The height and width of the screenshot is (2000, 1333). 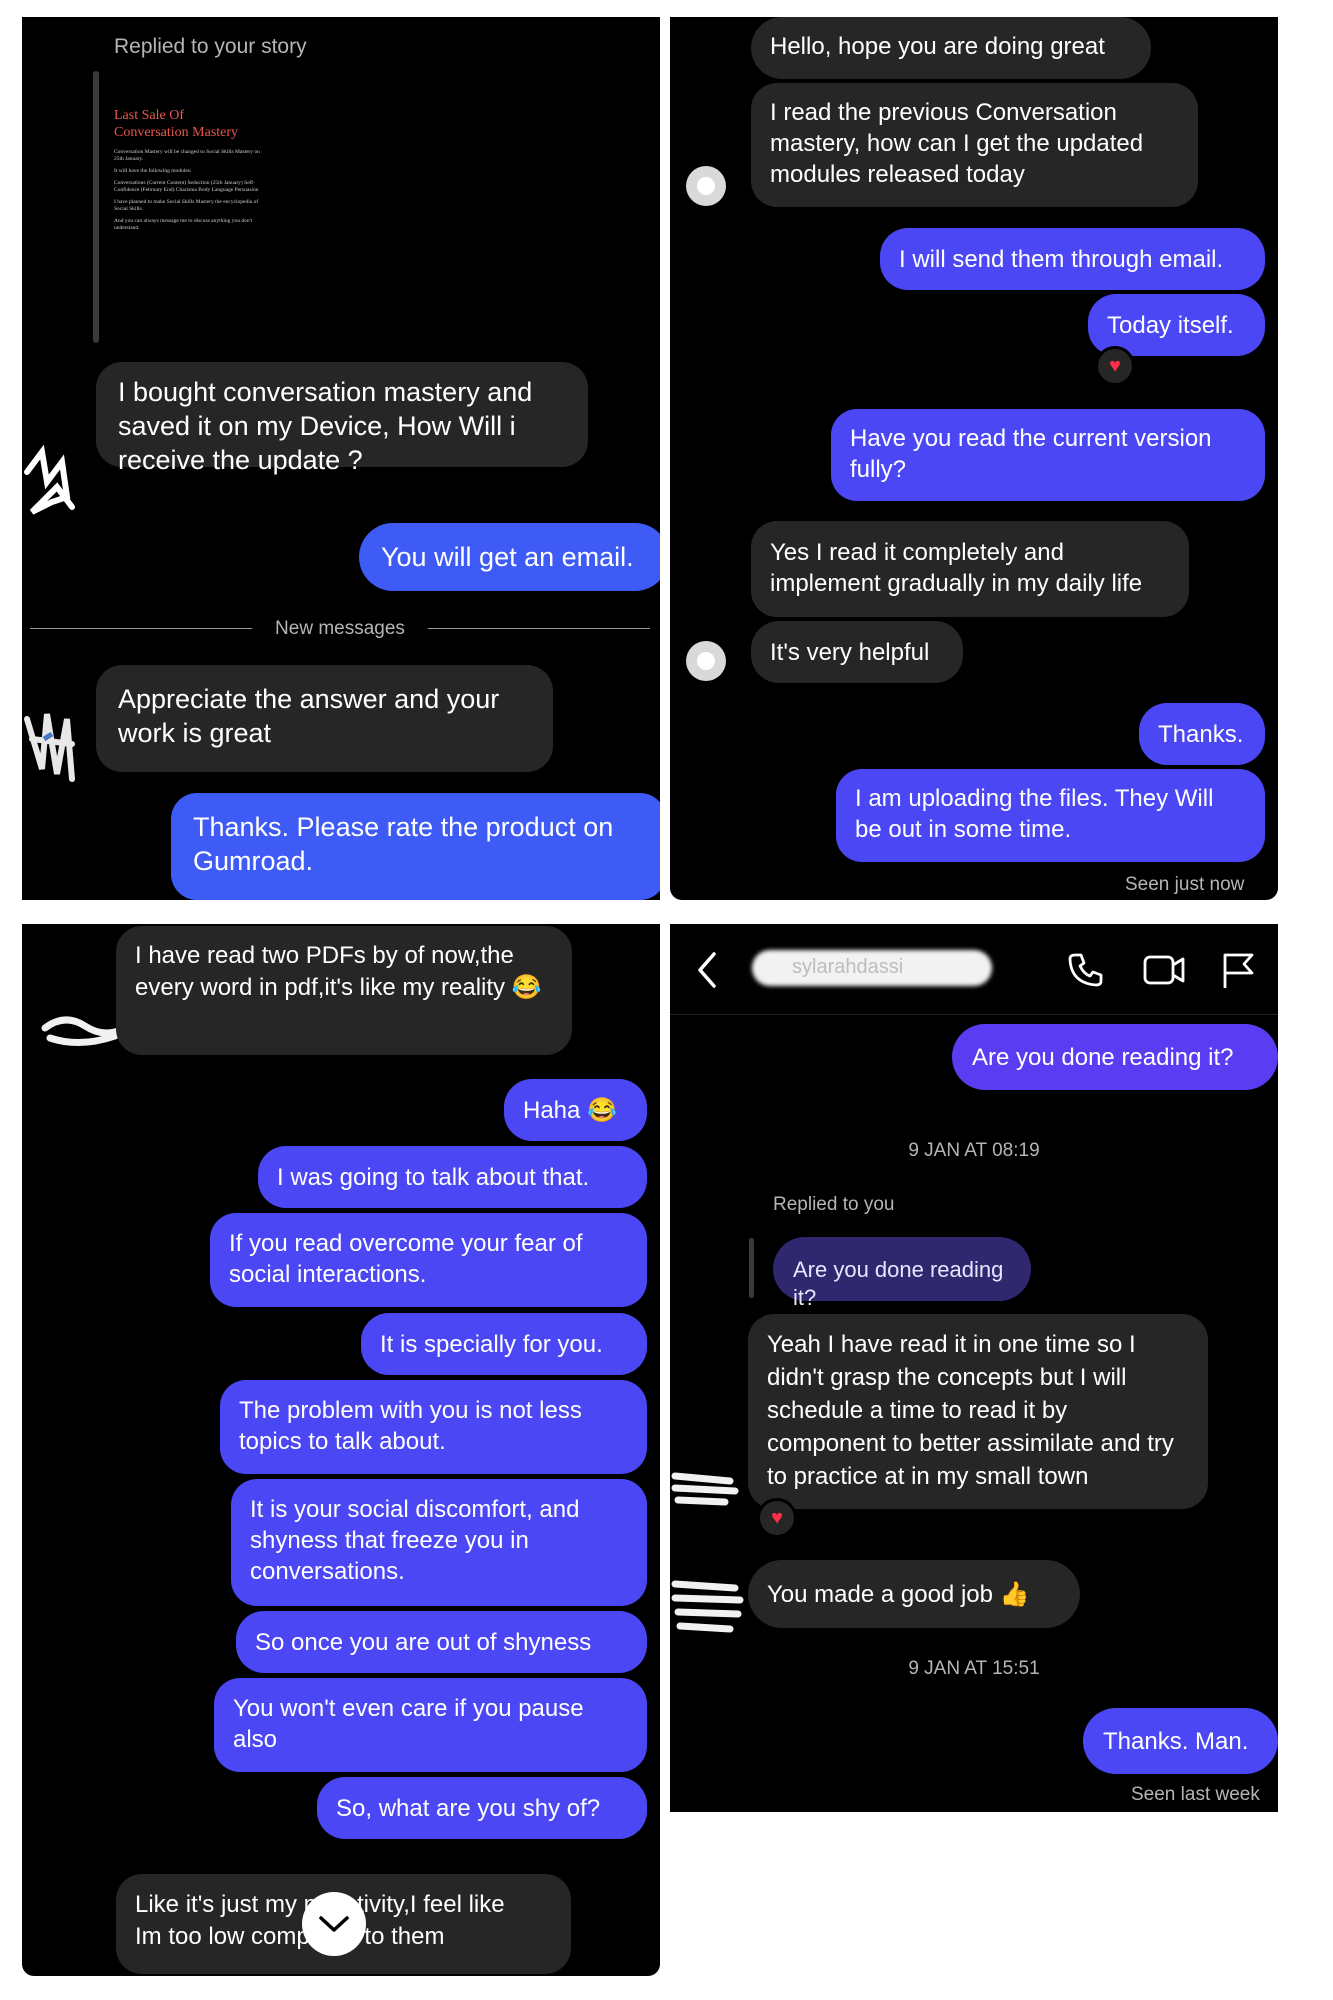 I want to click on timestamp: 9 JAN AT 08:19, so click(x=974, y=1150).